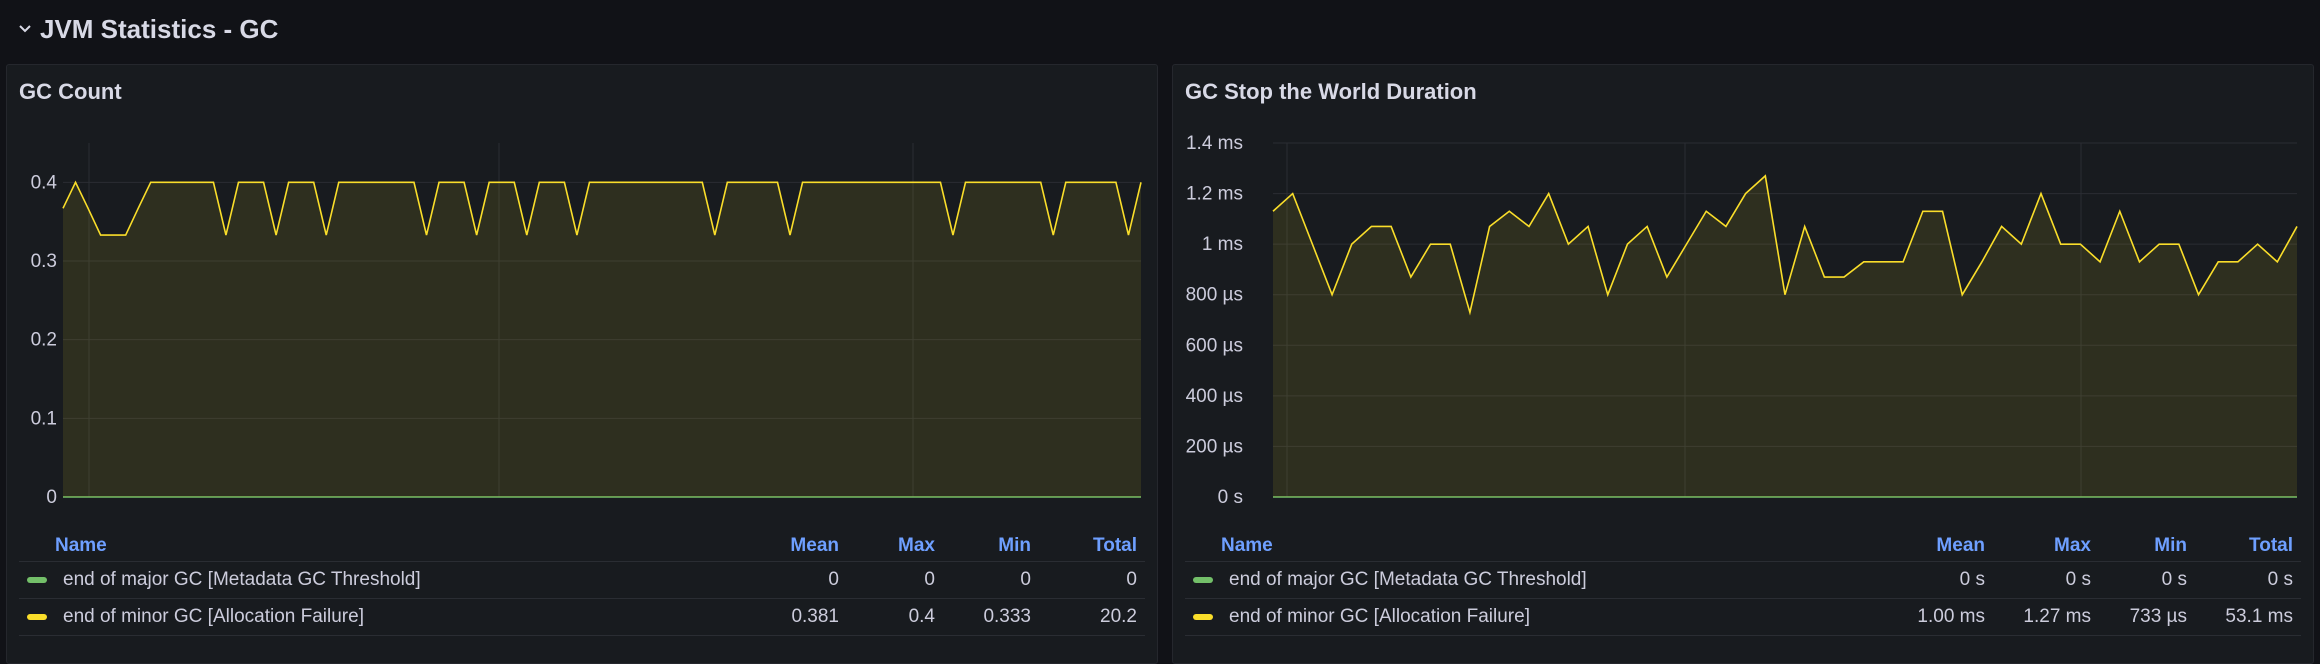 The height and width of the screenshot is (664, 2320). Describe the element at coordinates (1214, 295) in the screenshot. I see `y-tick-label: 800 µs` at that location.